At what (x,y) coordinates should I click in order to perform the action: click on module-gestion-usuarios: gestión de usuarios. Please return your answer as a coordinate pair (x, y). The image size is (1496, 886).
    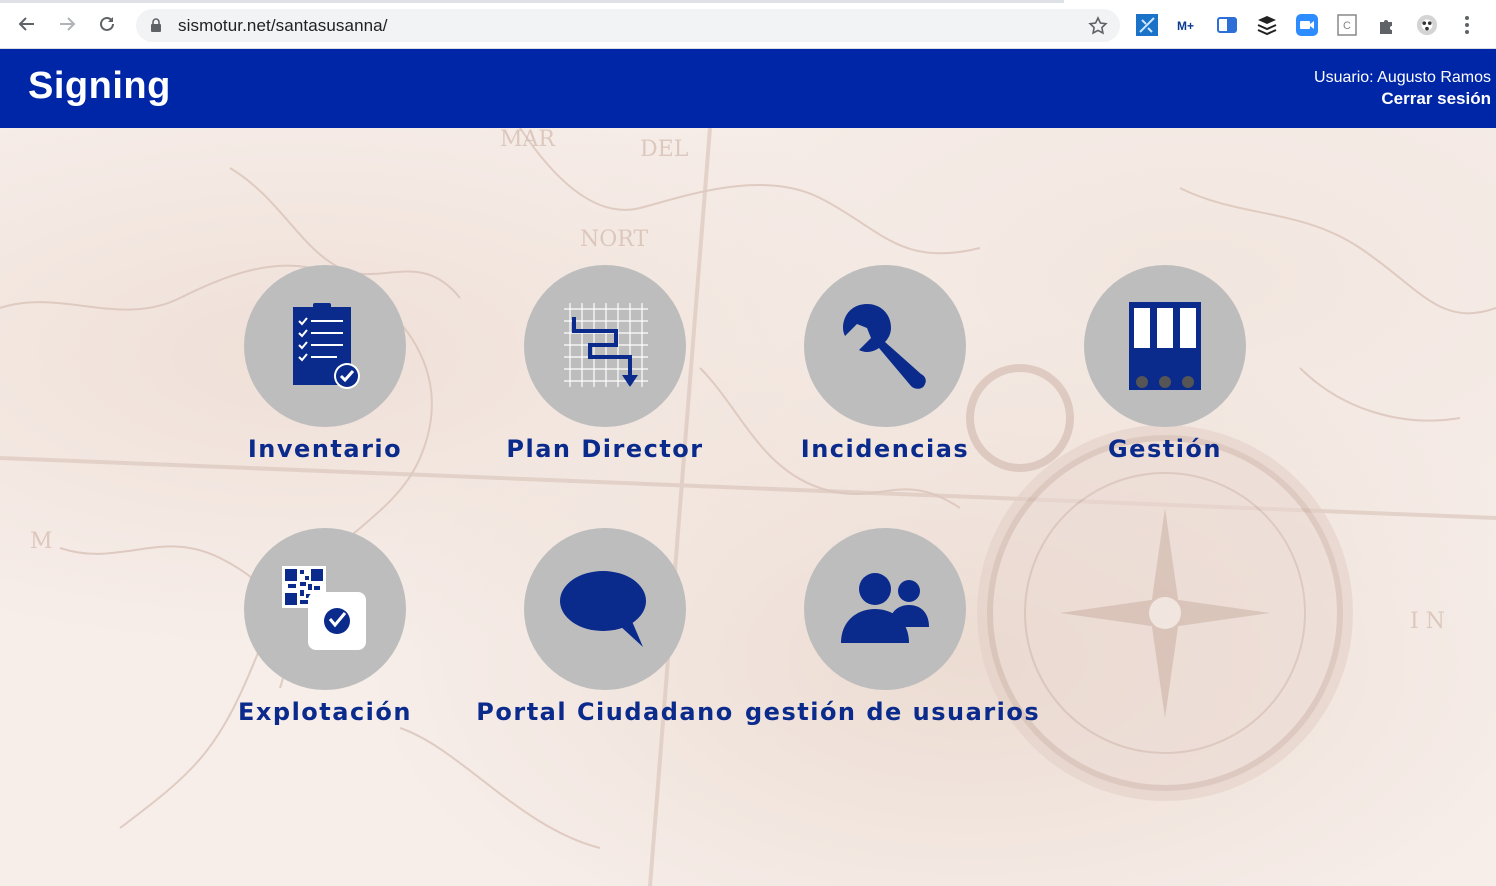
    Looking at the image, I should click on (893, 627).